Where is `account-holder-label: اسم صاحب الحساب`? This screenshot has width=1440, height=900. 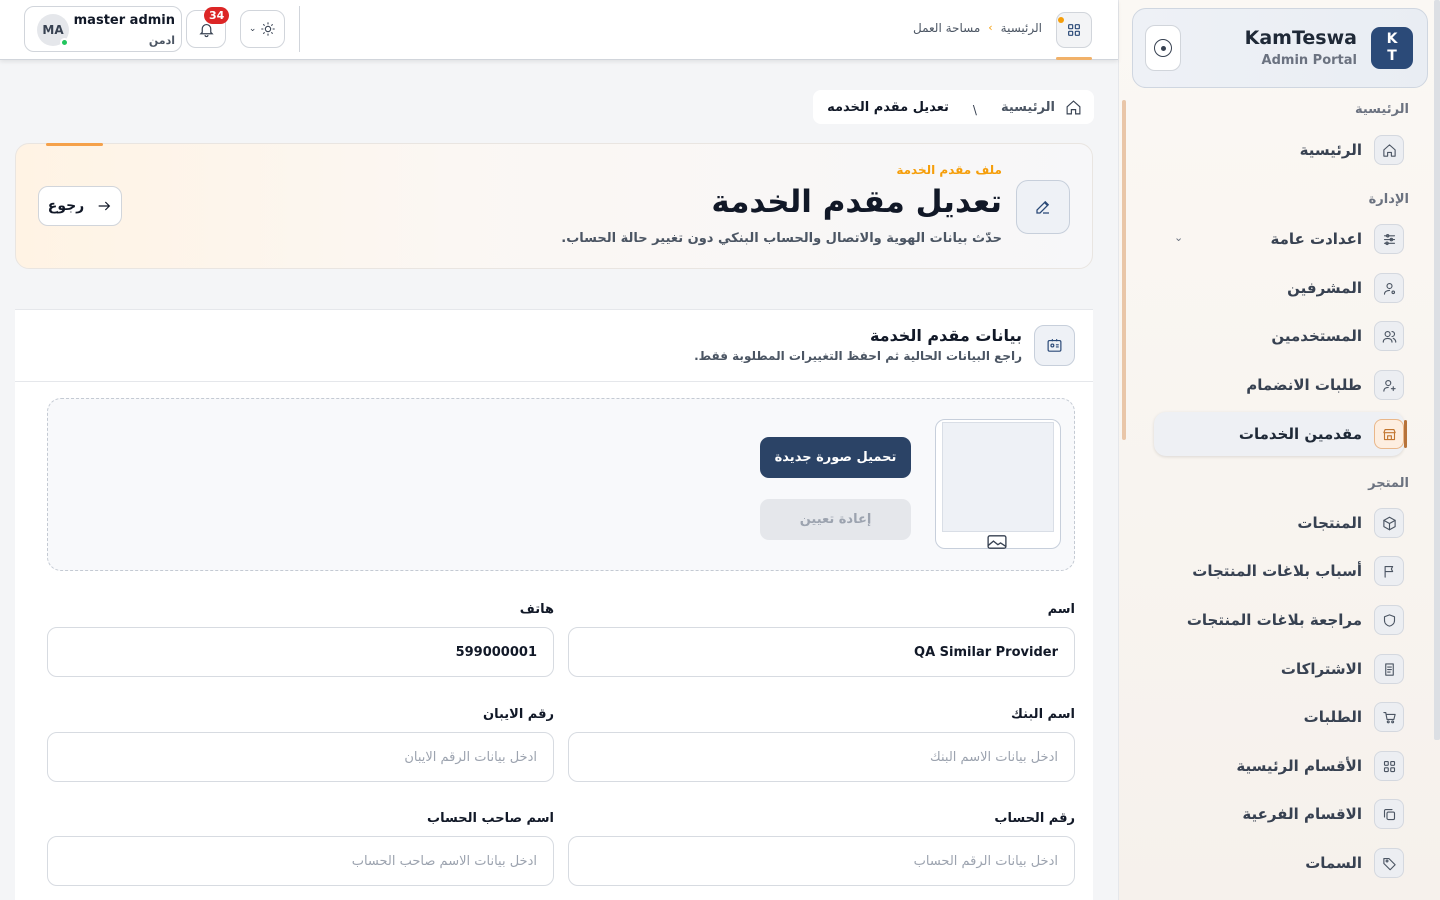
account-holder-label: اسم صاحب الحساب is located at coordinates (490, 818).